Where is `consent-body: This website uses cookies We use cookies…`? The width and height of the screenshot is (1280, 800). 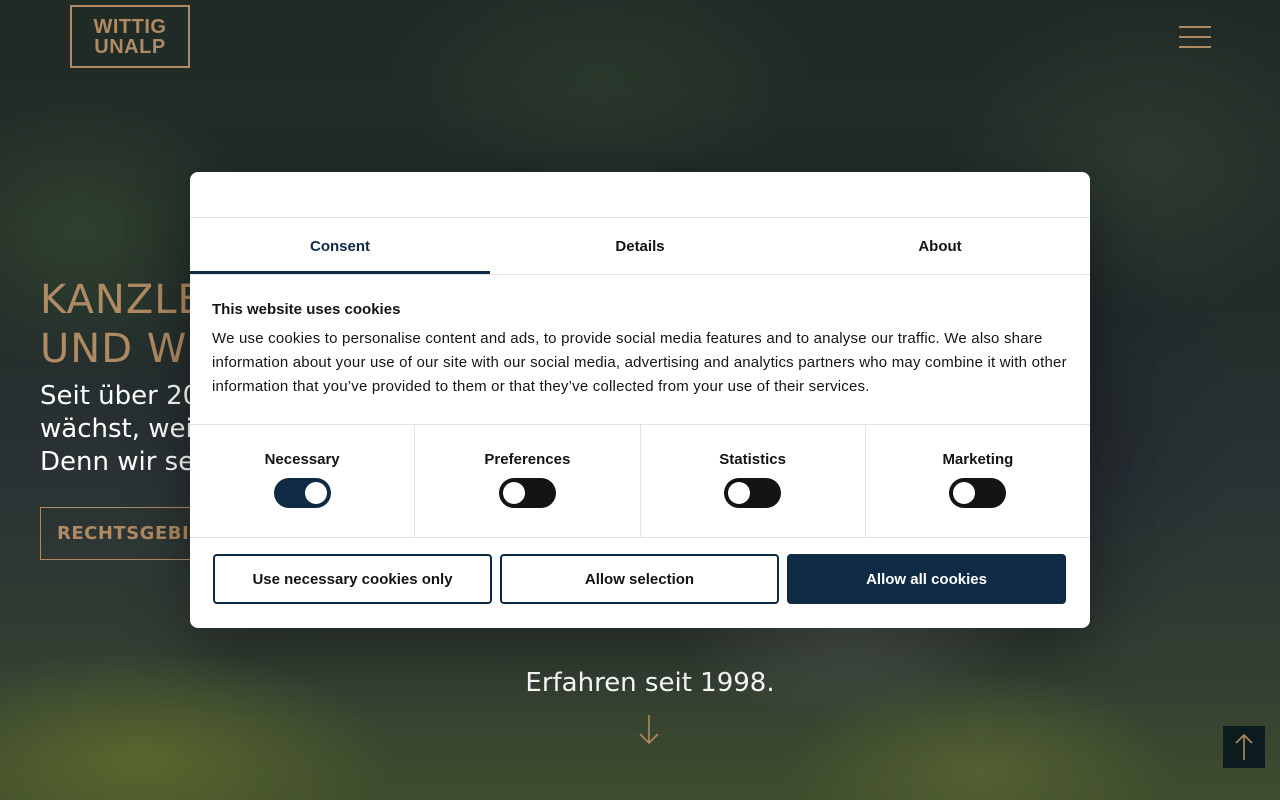 consent-body: This website uses cookies We use cookies… is located at coordinates (640, 349).